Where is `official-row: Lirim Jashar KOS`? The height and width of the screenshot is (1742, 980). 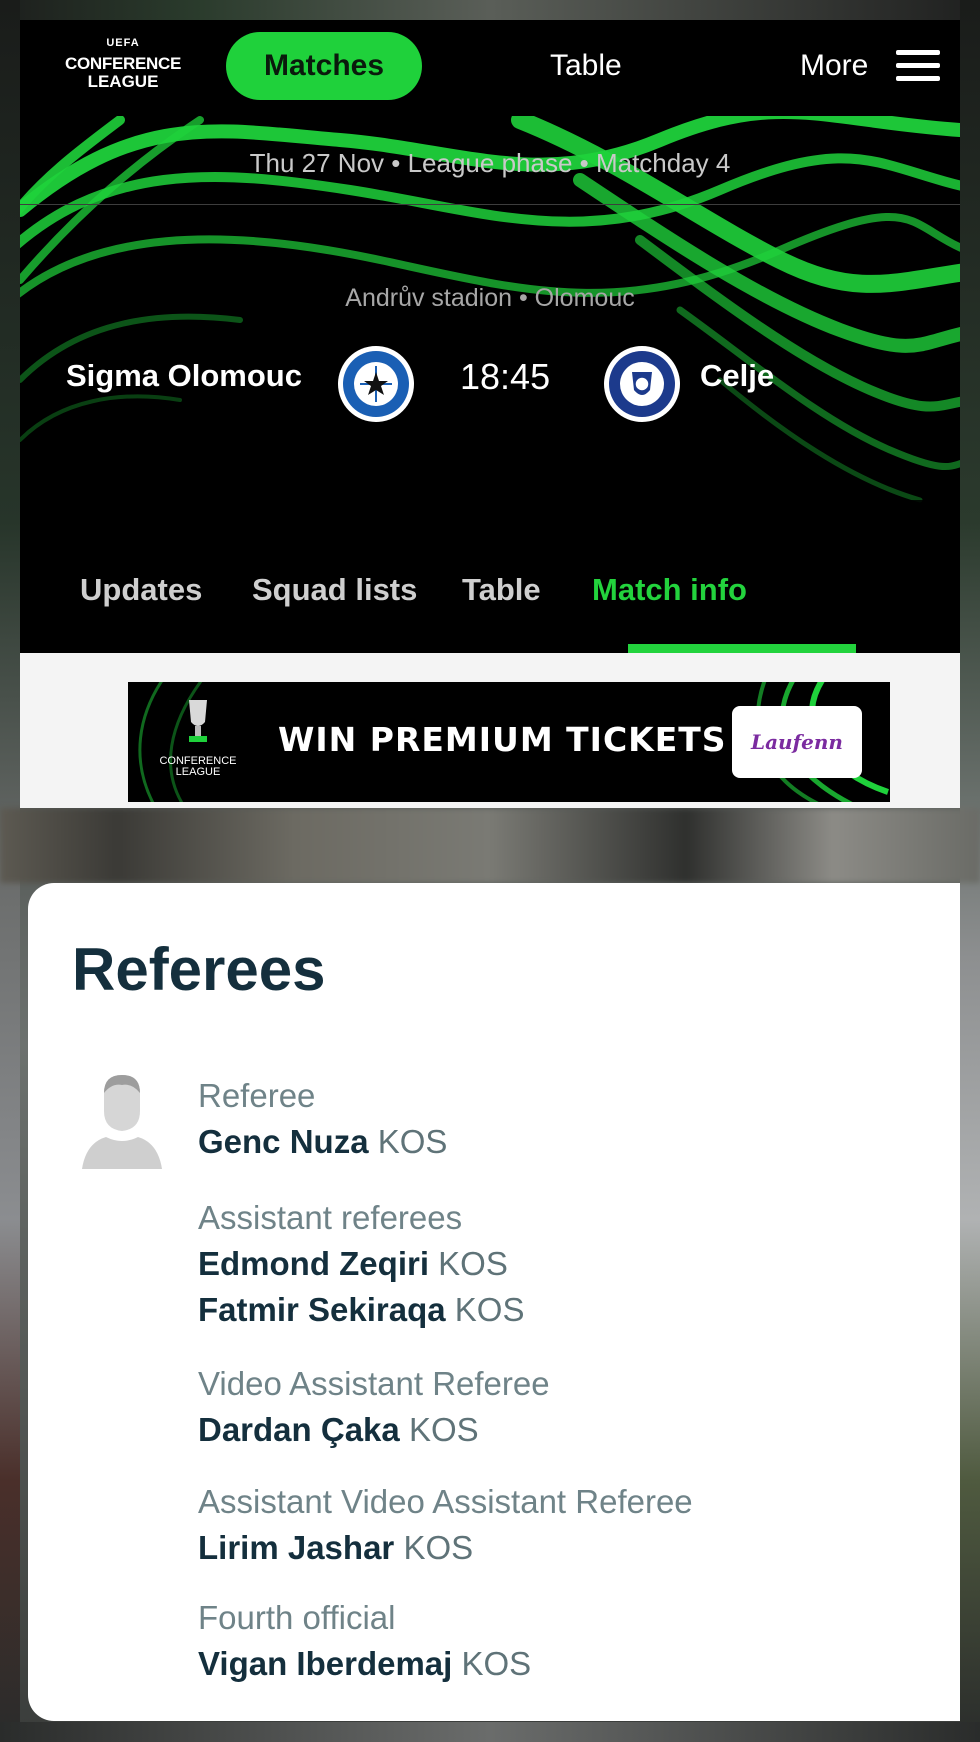
official-row: Lirim Jashar KOS is located at coordinates (445, 1548).